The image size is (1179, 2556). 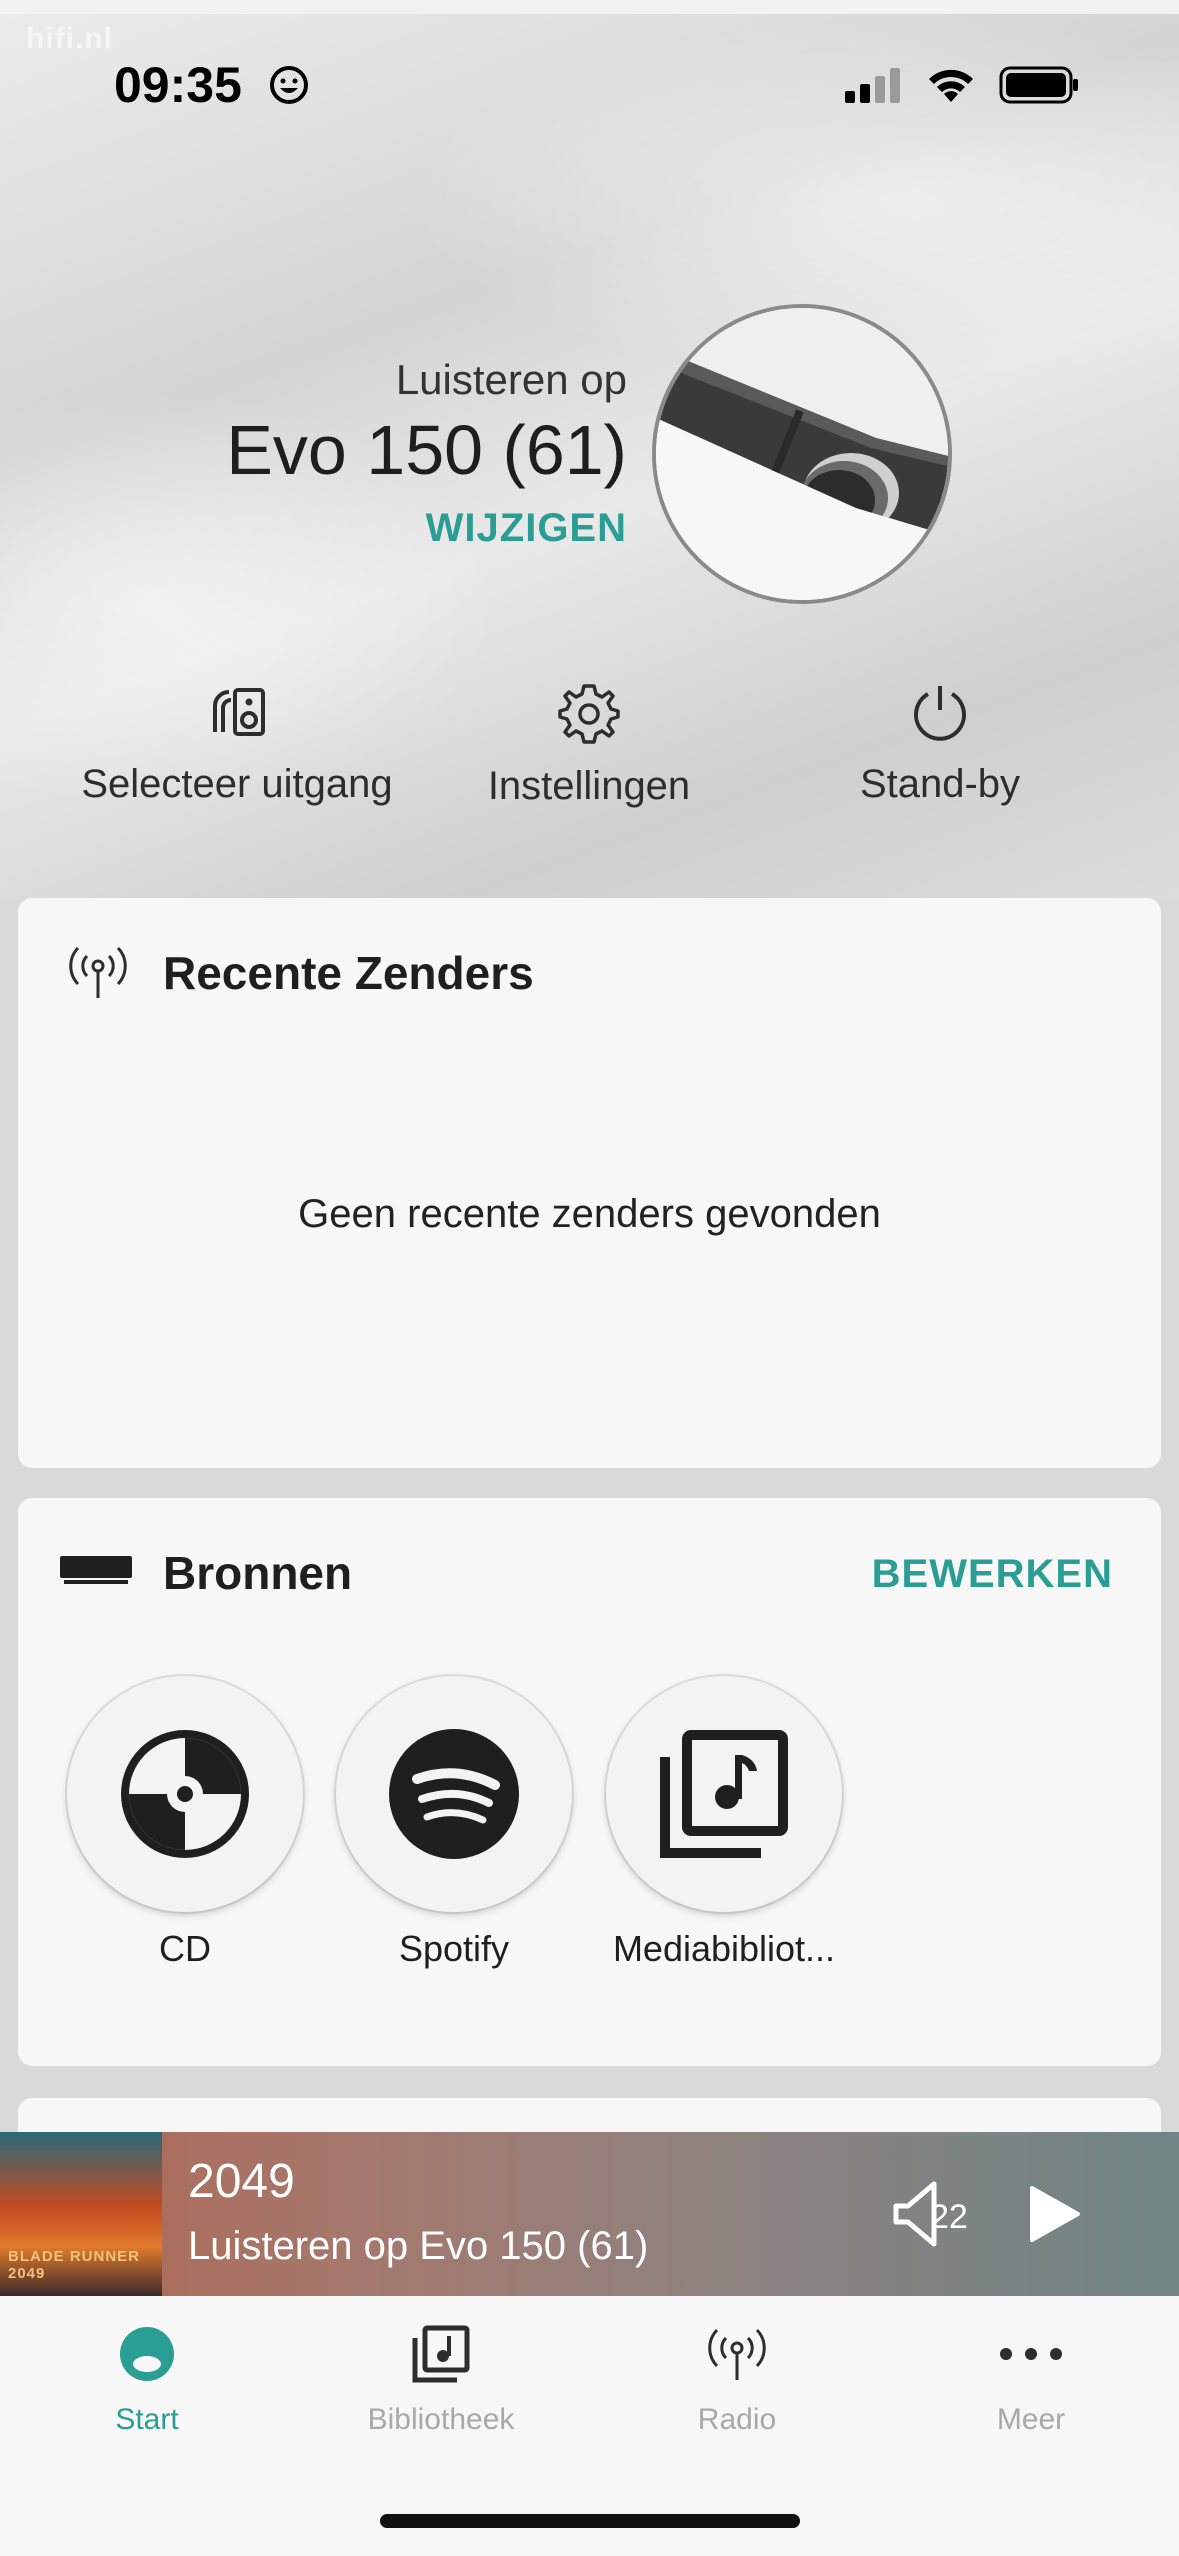 What do you see at coordinates (590, 2521) in the screenshot?
I see `home-indicator` at bounding box center [590, 2521].